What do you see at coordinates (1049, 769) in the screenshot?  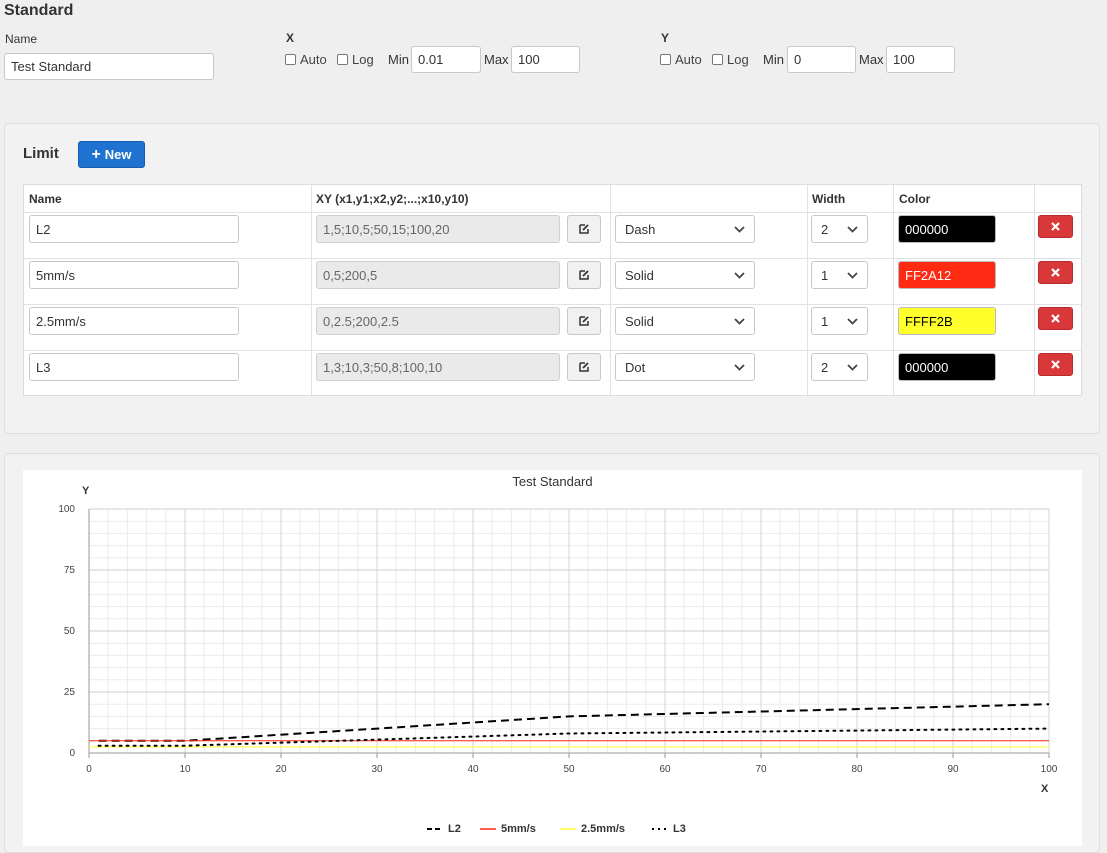 I see `x-tick-label: 100` at bounding box center [1049, 769].